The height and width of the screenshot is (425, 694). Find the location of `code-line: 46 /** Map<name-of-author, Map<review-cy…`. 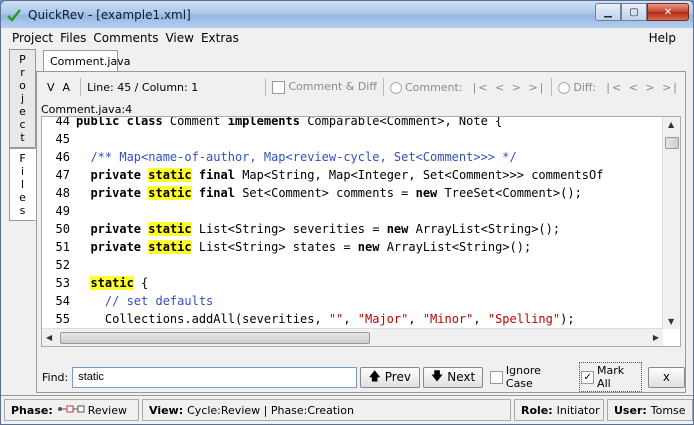

code-line: 46 /** Map<name-of-author, Map<review-cy… is located at coordinates (351, 157).